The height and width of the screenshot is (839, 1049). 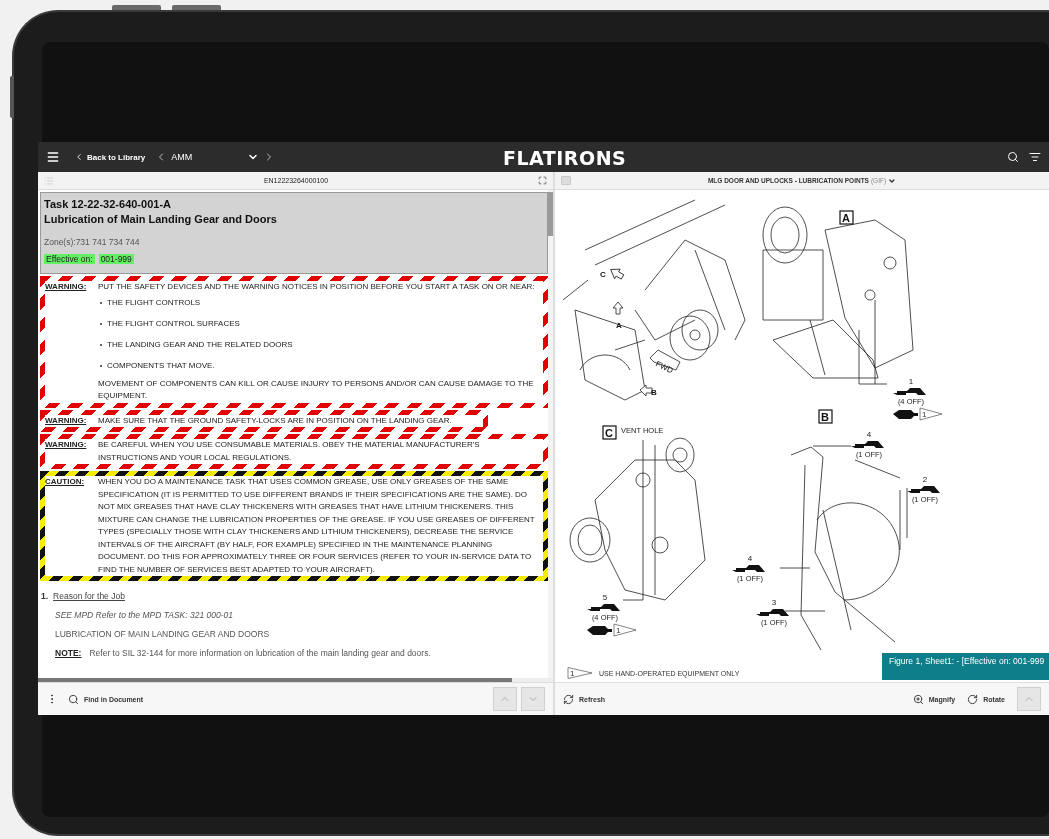 What do you see at coordinates (260, 653) in the screenshot?
I see `note-text: Refer to SIL 32-144 for more information on lubrication of the main landing gear and doors.` at bounding box center [260, 653].